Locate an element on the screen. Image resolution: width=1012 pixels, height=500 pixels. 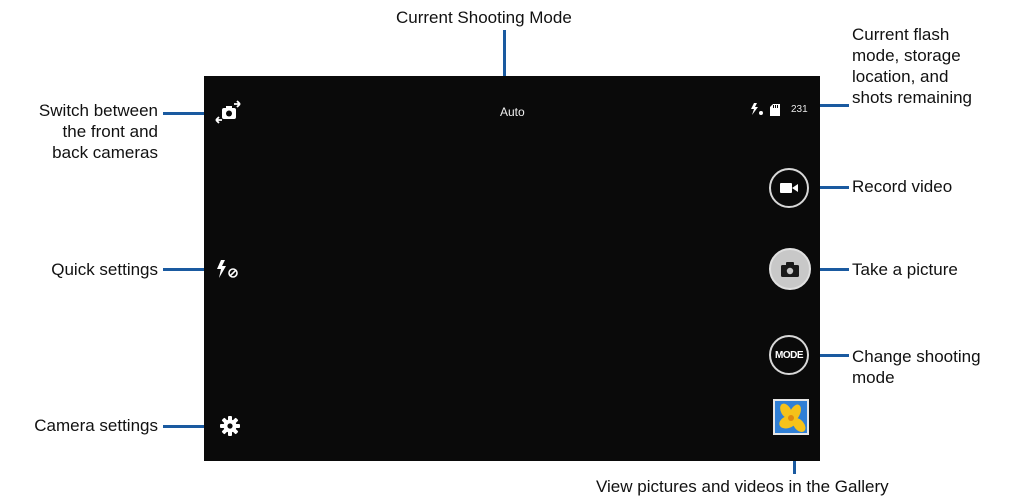
callout-quick-settings: Quick settings is located at coordinates (104, 269).